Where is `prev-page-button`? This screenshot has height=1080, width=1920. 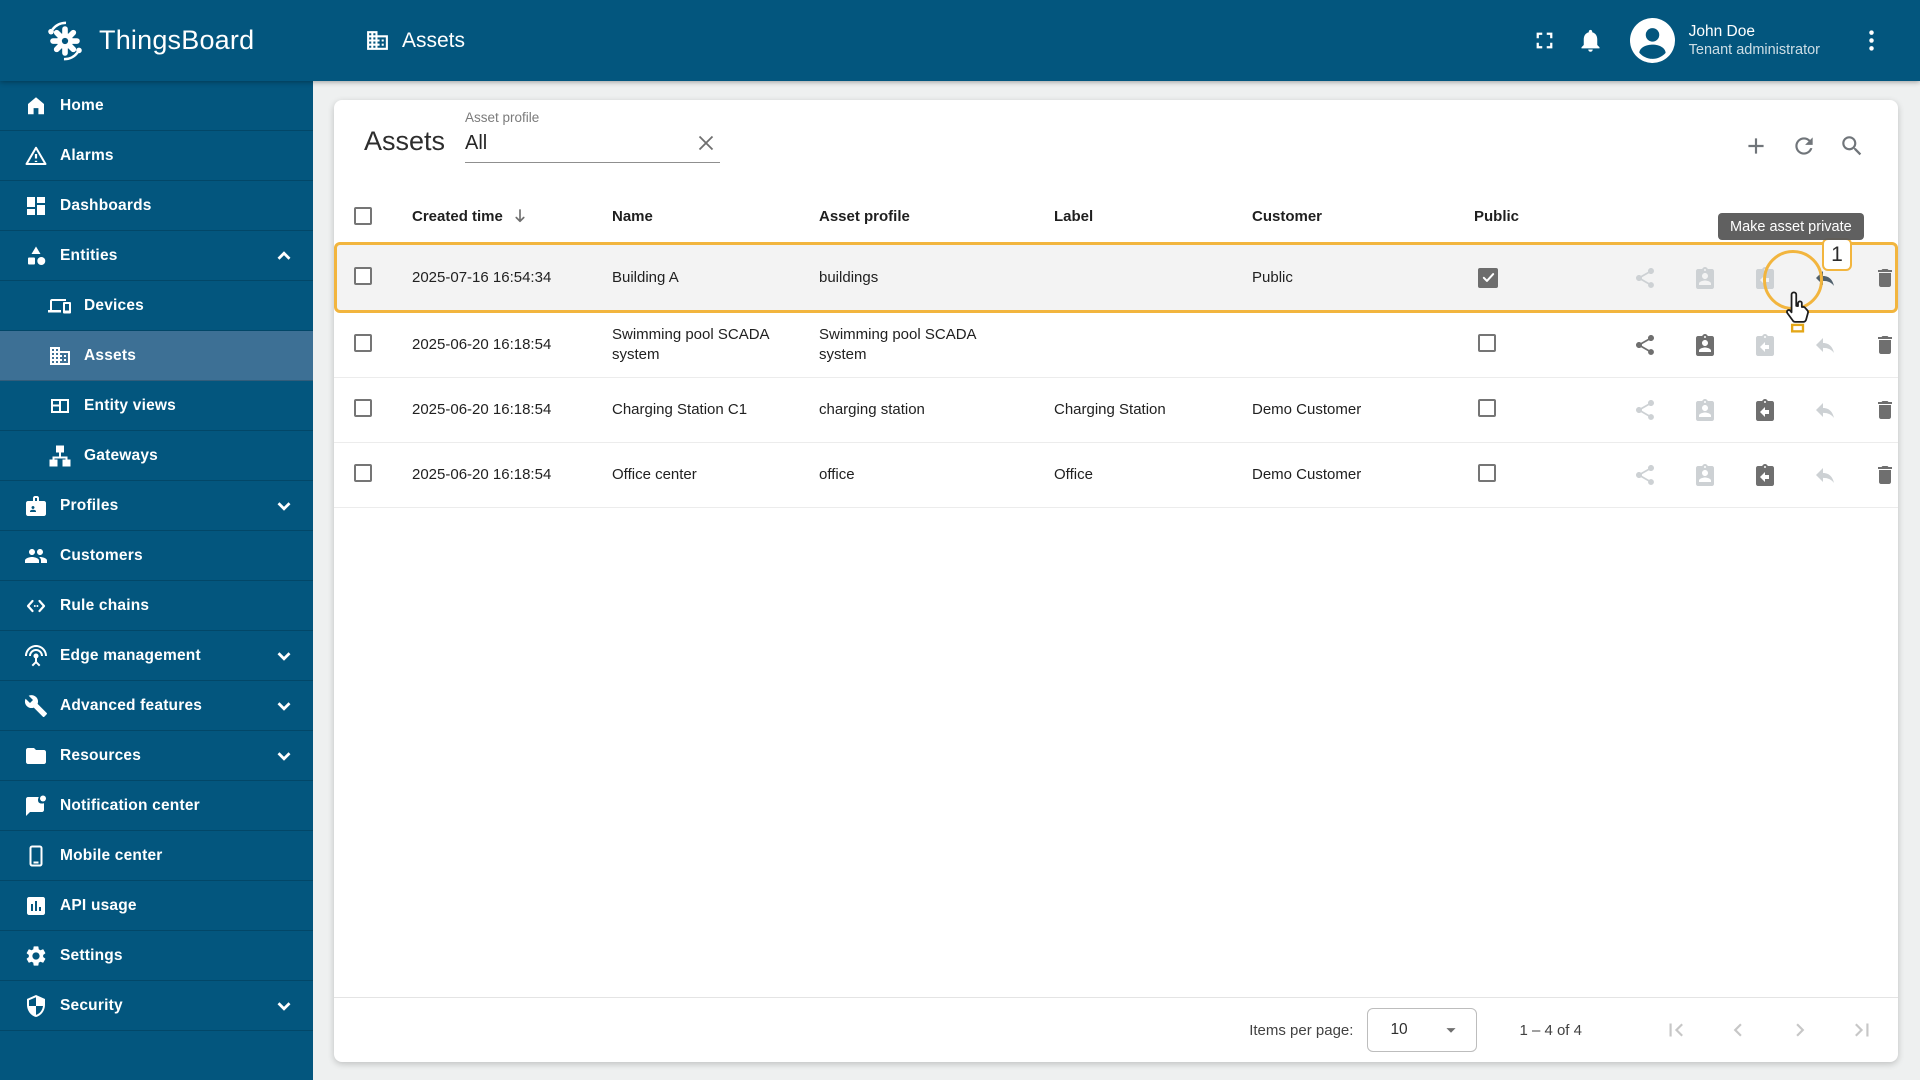 prev-page-button is located at coordinates (1738, 1030).